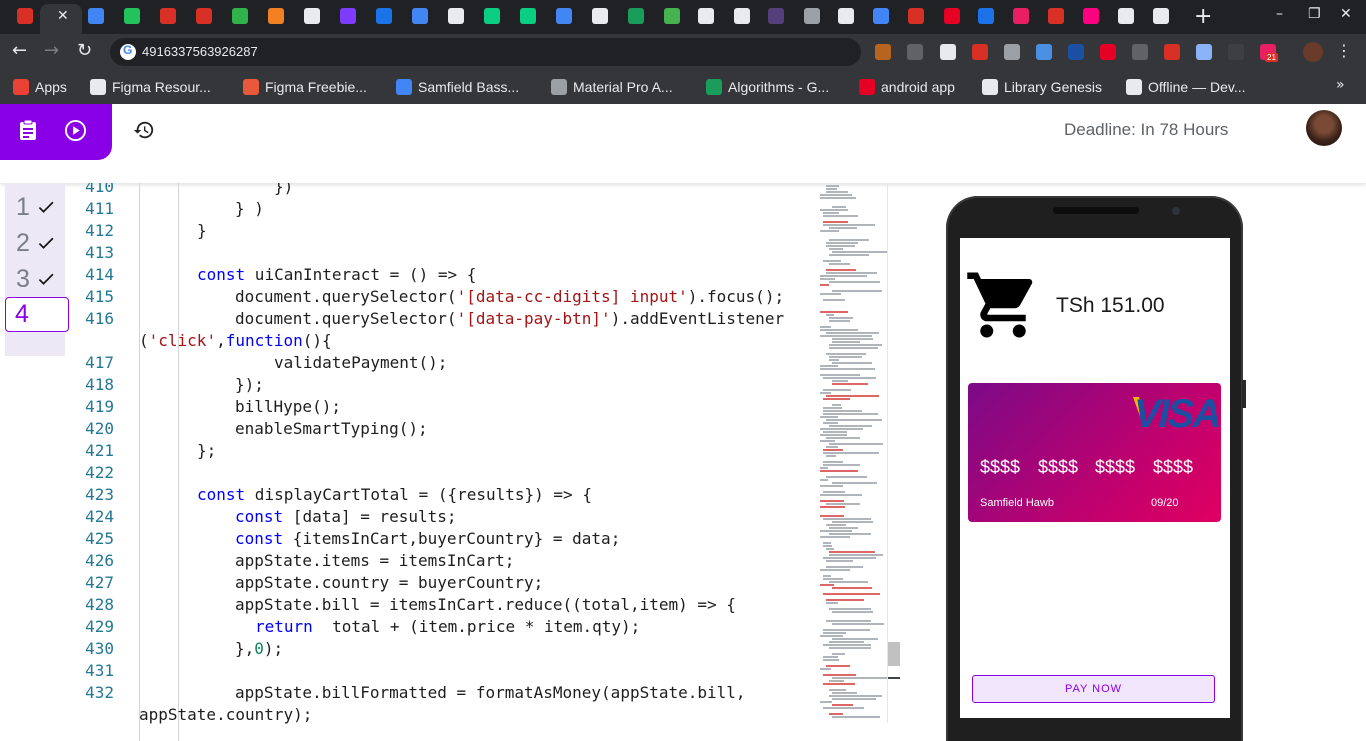  Describe the element at coordinates (98, 87) in the screenshot. I see `bookmark-icon` at that location.